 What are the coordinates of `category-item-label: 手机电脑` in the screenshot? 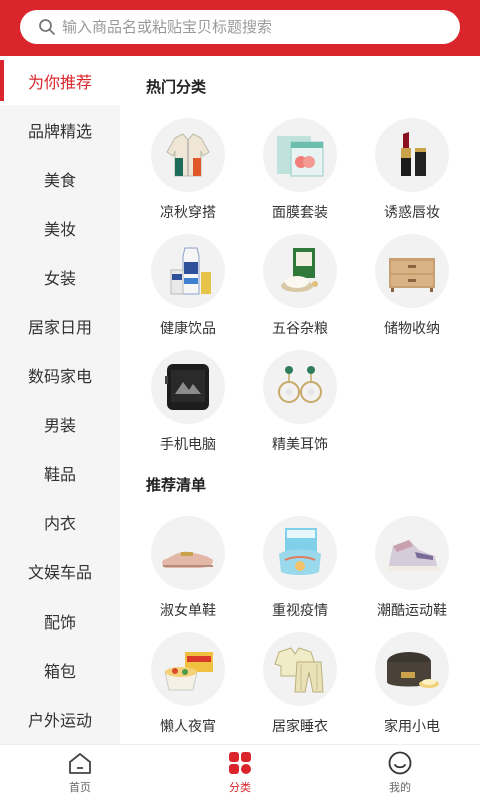 It's located at (188, 445).